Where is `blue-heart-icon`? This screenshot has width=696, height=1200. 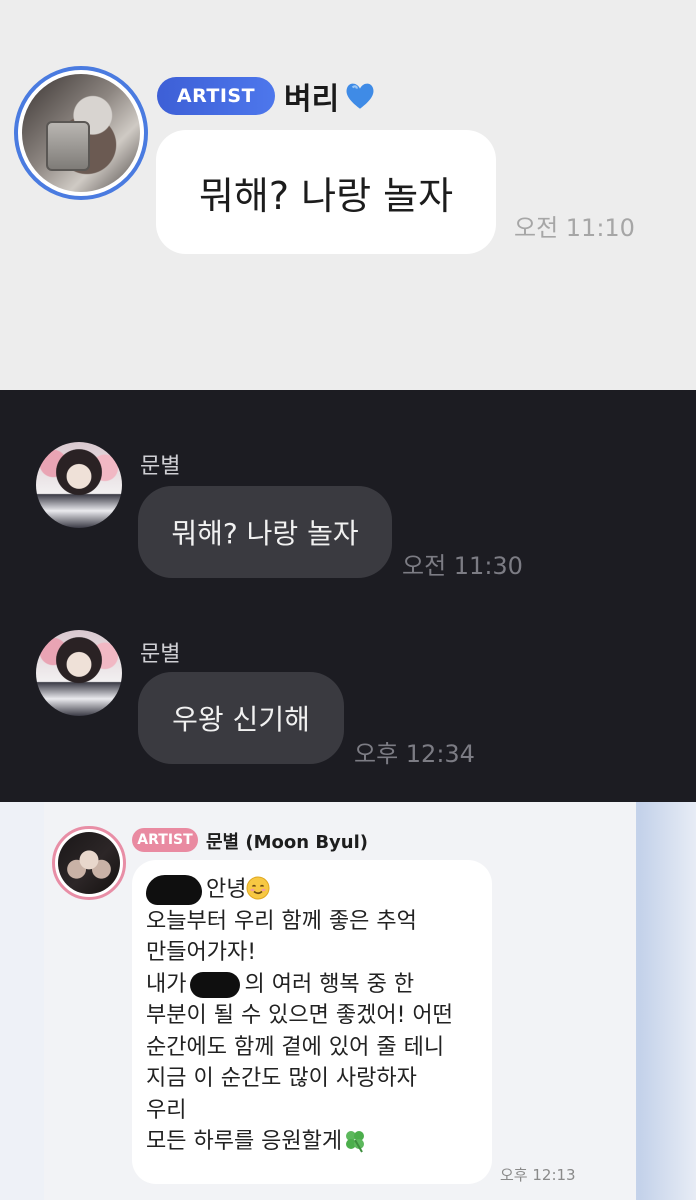 blue-heart-icon is located at coordinates (360, 96).